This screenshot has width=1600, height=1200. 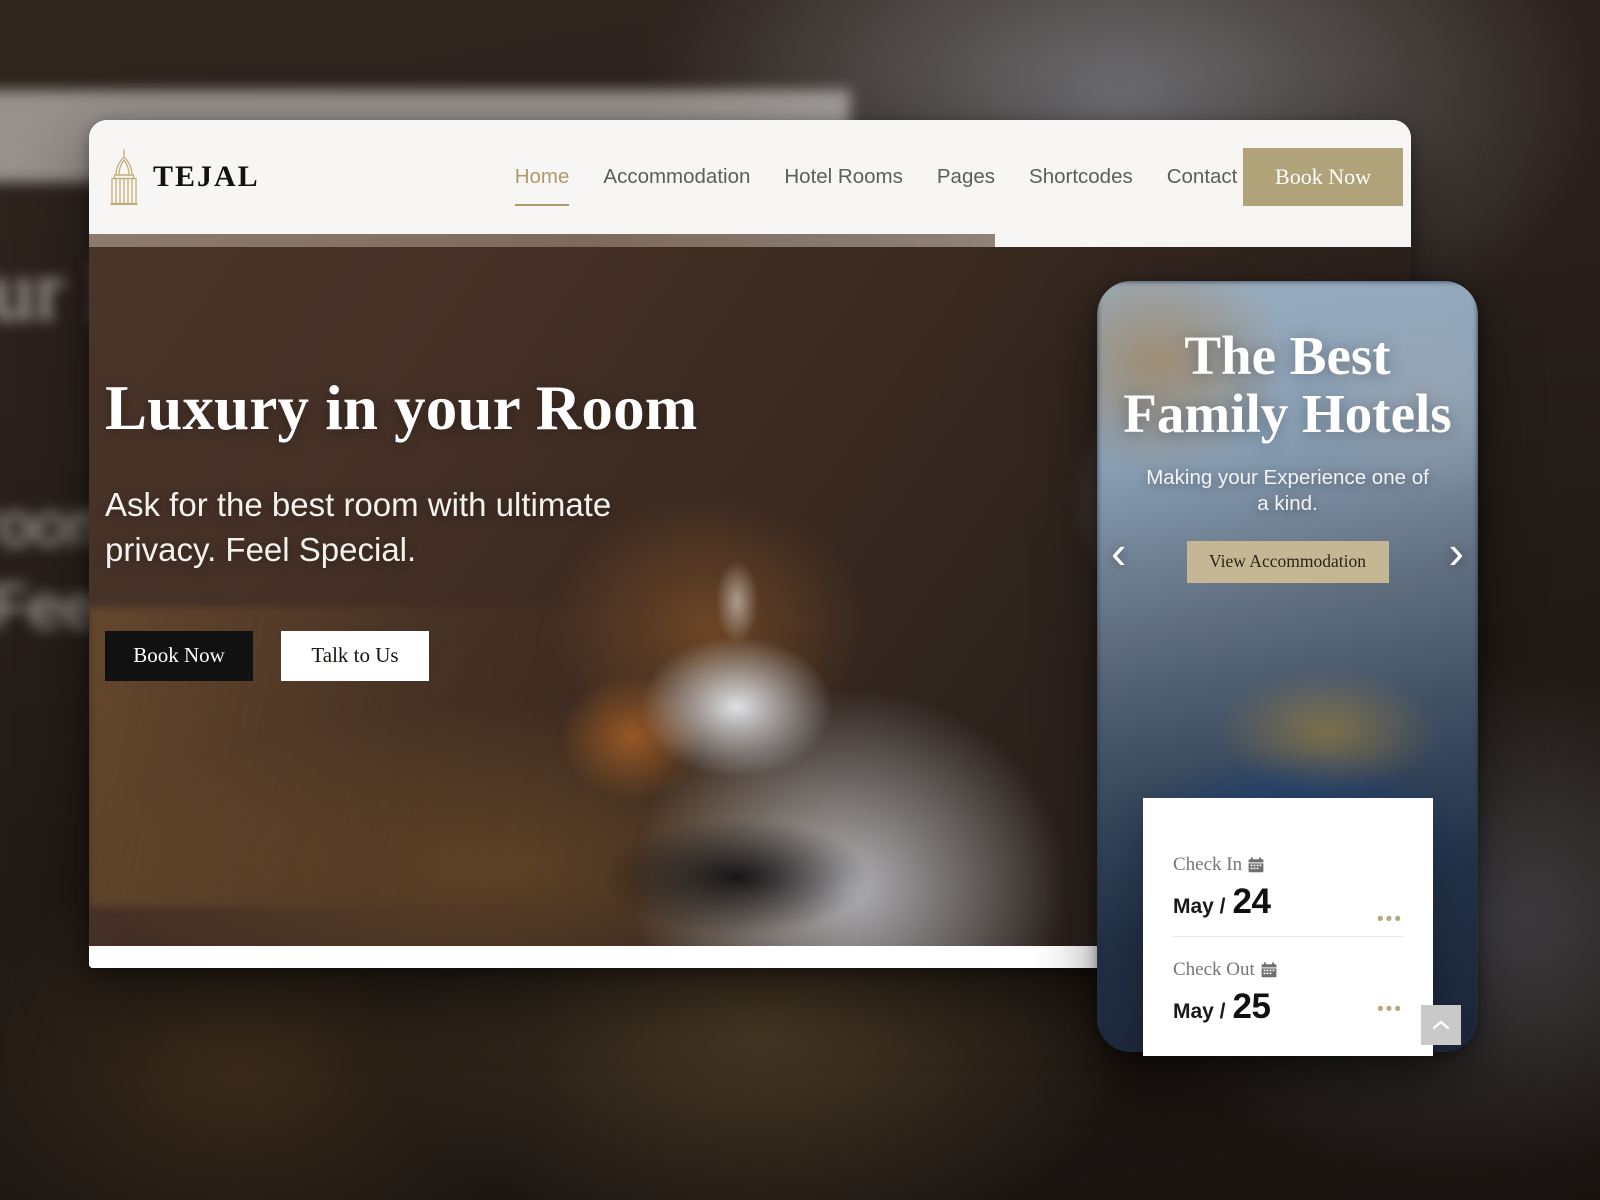 What do you see at coordinates (1251, 901) in the screenshot?
I see `check-in-day: 24` at bounding box center [1251, 901].